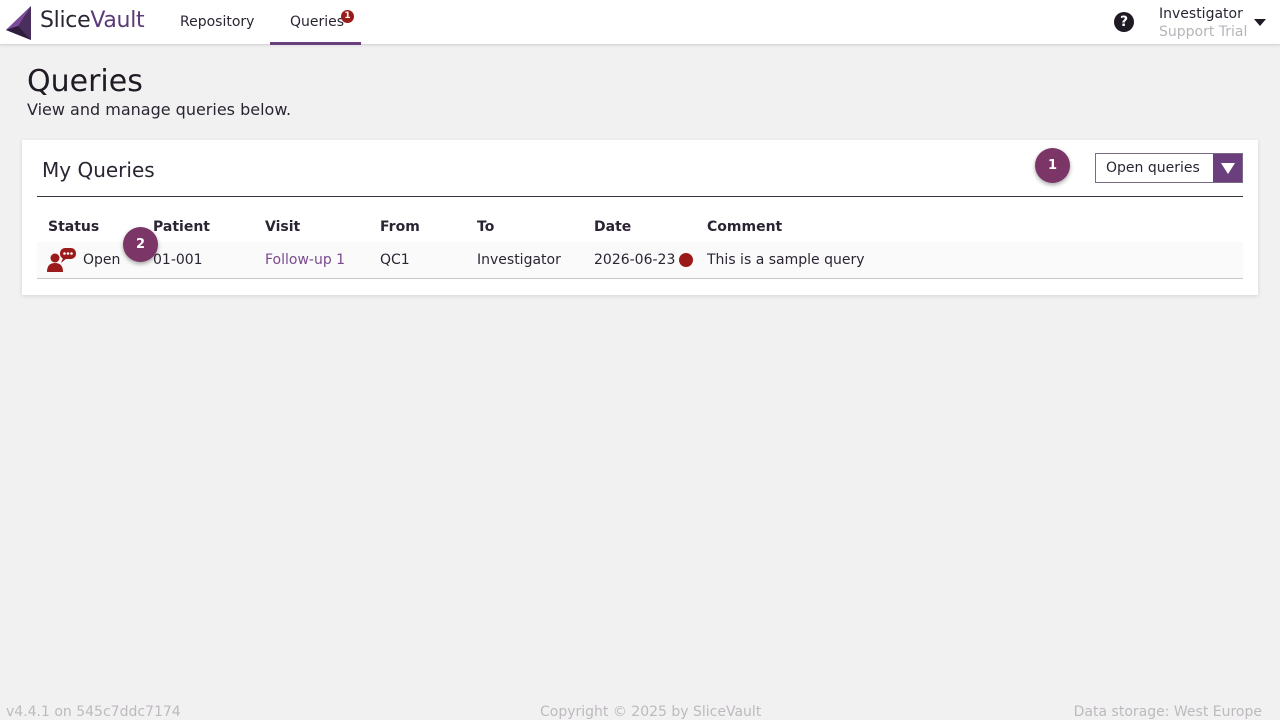 Image resolution: width=1280 pixels, height=720 pixels. I want to click on brand-name: SliceVault, so click(92, 20).